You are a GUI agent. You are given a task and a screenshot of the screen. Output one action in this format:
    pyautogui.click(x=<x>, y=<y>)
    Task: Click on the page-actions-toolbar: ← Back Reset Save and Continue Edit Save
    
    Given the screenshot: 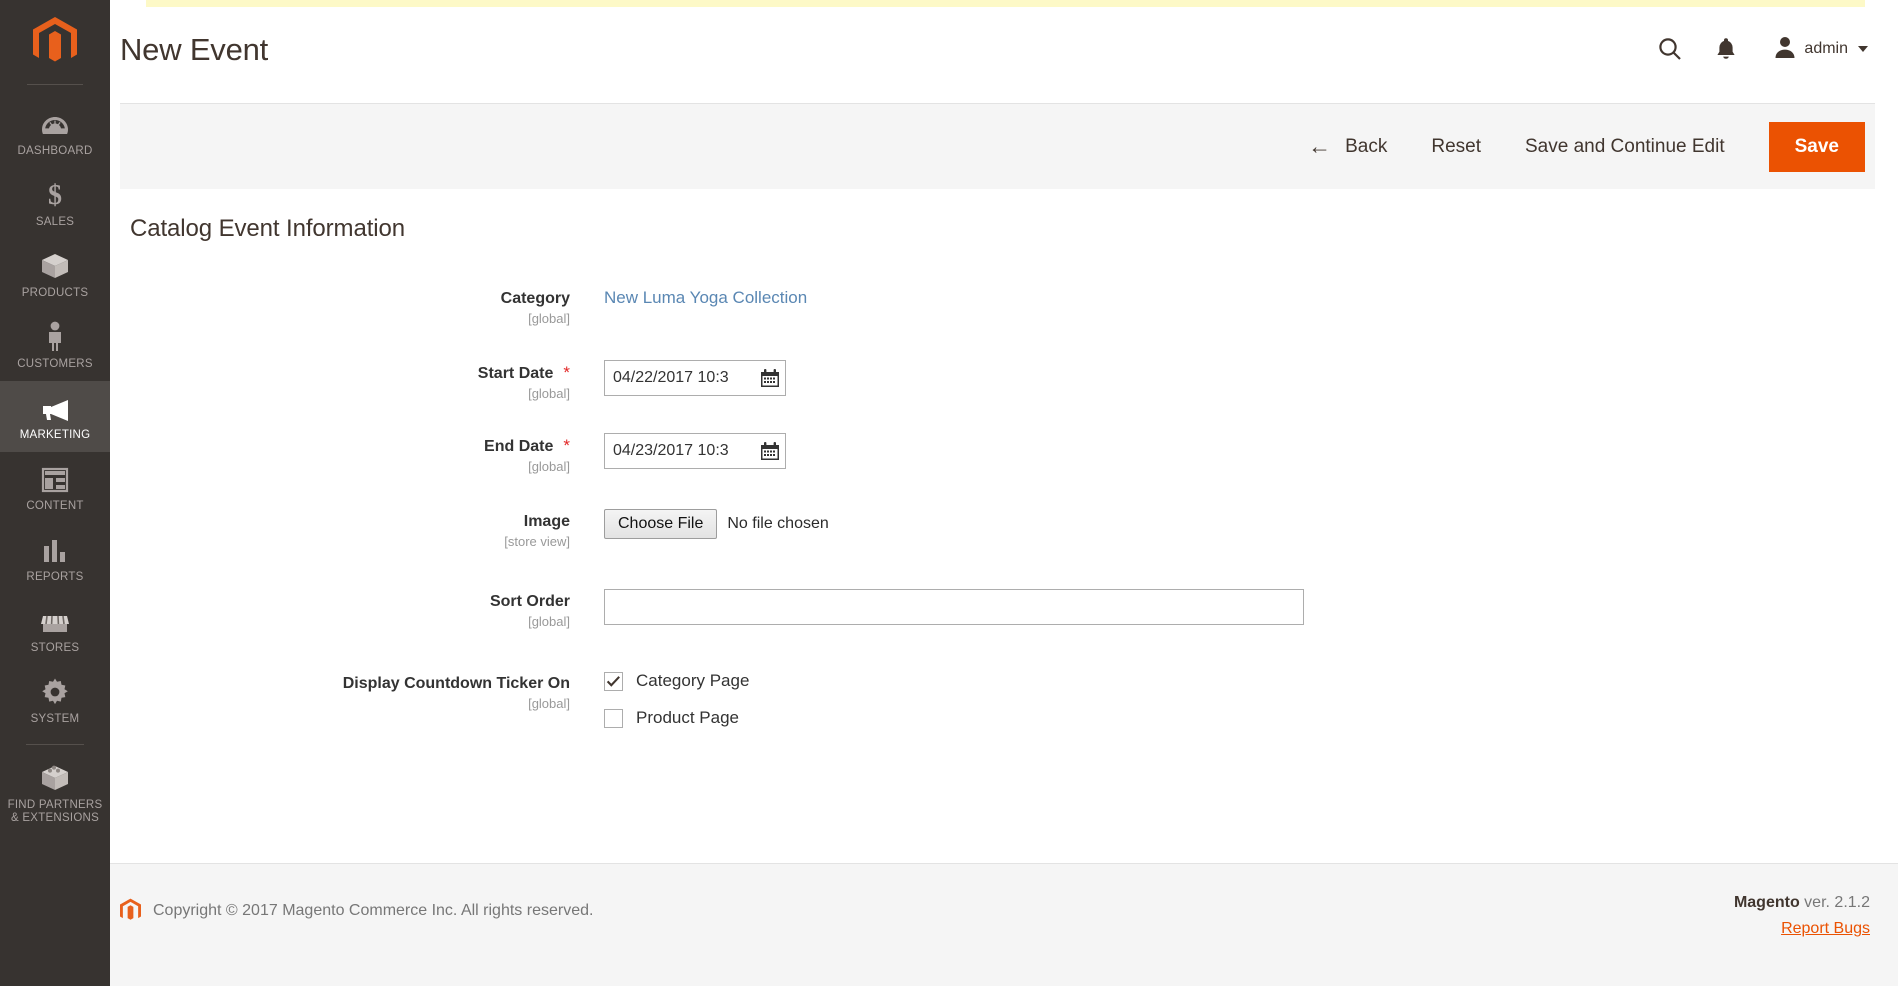 What is the action you would take?
    pyautogui.click(x=997, y=146)
    